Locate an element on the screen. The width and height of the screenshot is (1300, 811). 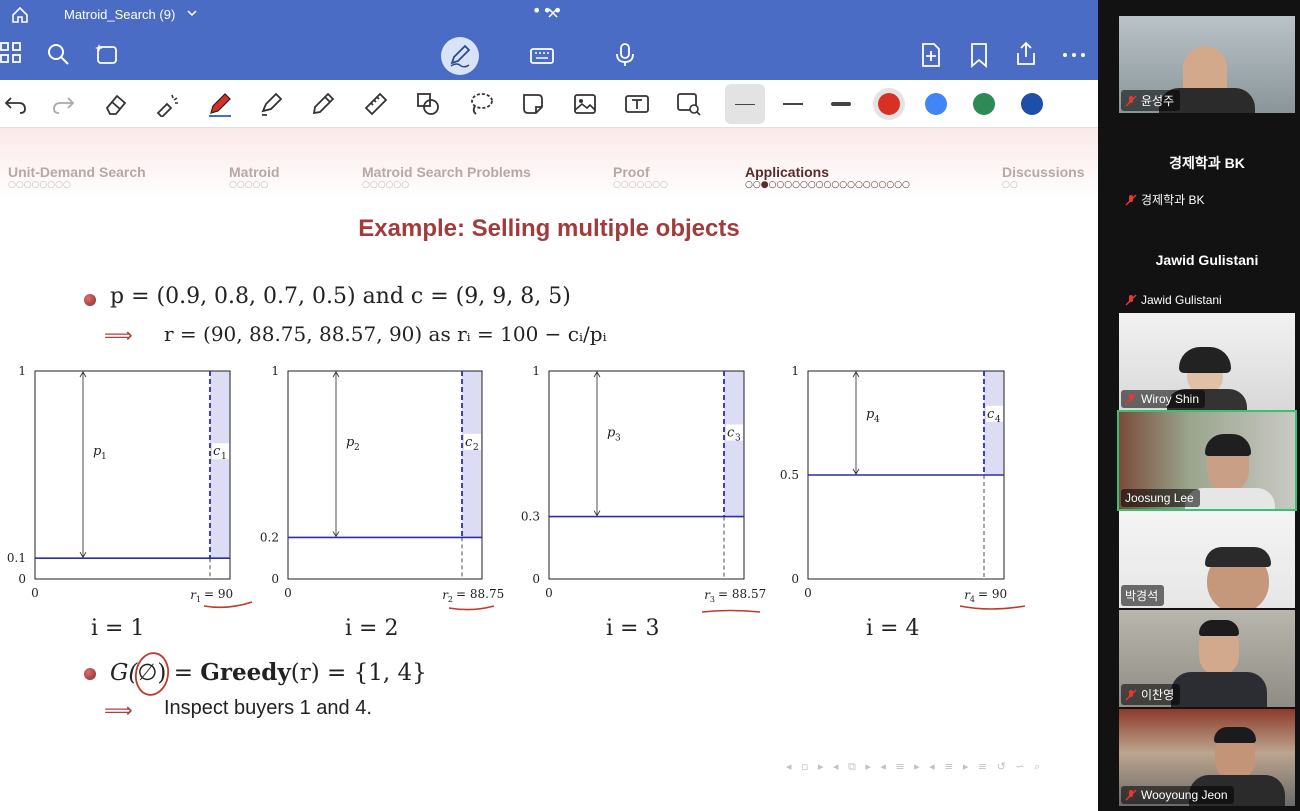
ruler-icon is located at coordinates (376, 104).